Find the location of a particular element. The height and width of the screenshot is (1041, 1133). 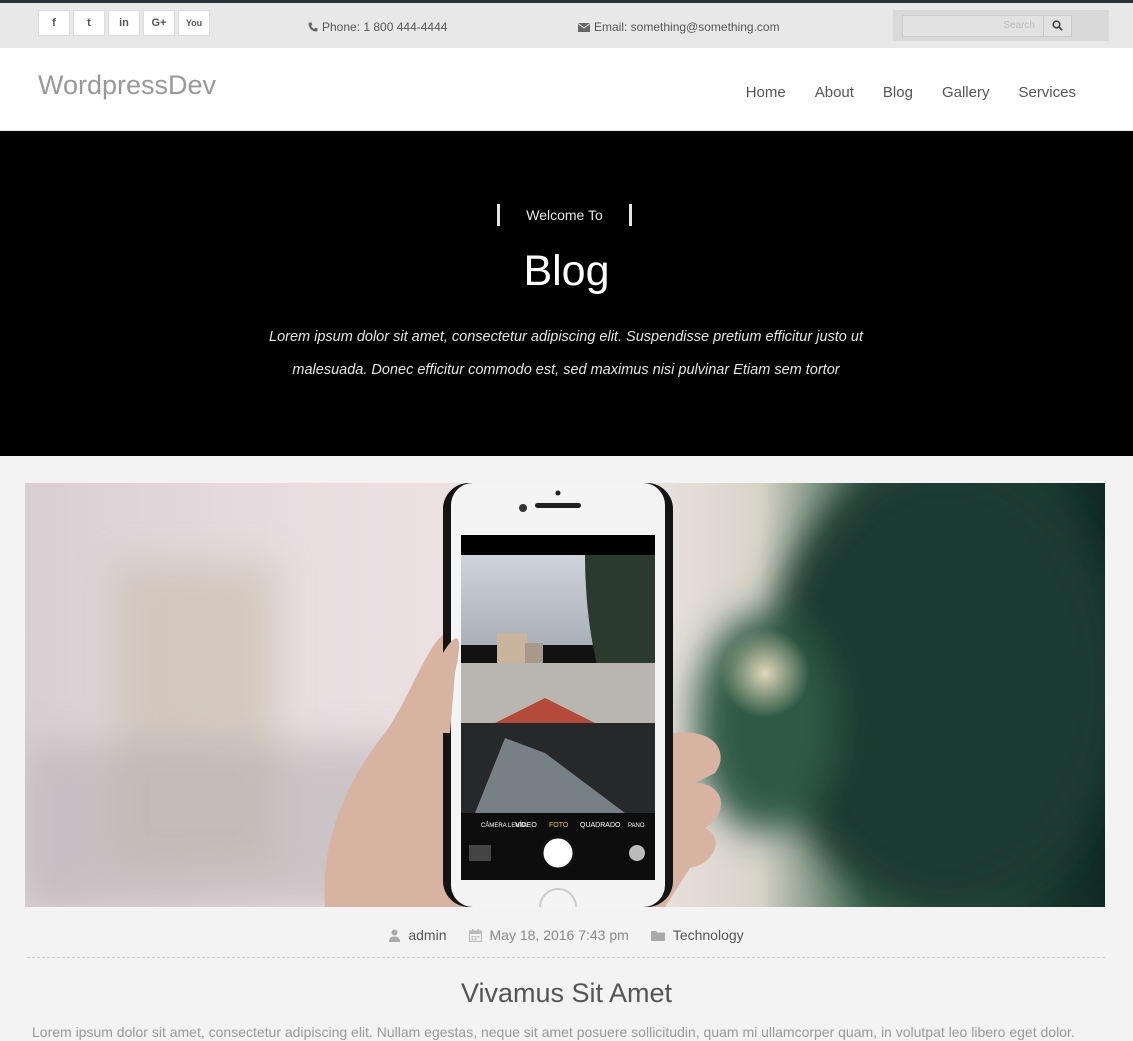

nav-about: About is located at coordinates (834, 92).